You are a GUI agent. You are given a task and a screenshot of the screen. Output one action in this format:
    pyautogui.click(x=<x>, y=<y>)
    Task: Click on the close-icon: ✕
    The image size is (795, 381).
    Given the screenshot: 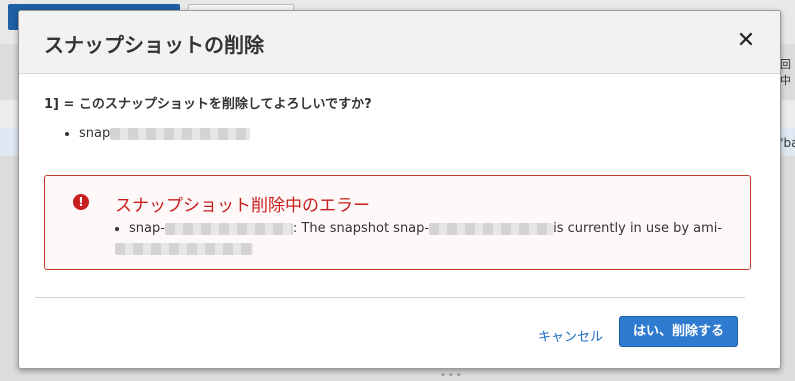 What is the action you would take?
    pyautogui.click(x=746, y=41)
    